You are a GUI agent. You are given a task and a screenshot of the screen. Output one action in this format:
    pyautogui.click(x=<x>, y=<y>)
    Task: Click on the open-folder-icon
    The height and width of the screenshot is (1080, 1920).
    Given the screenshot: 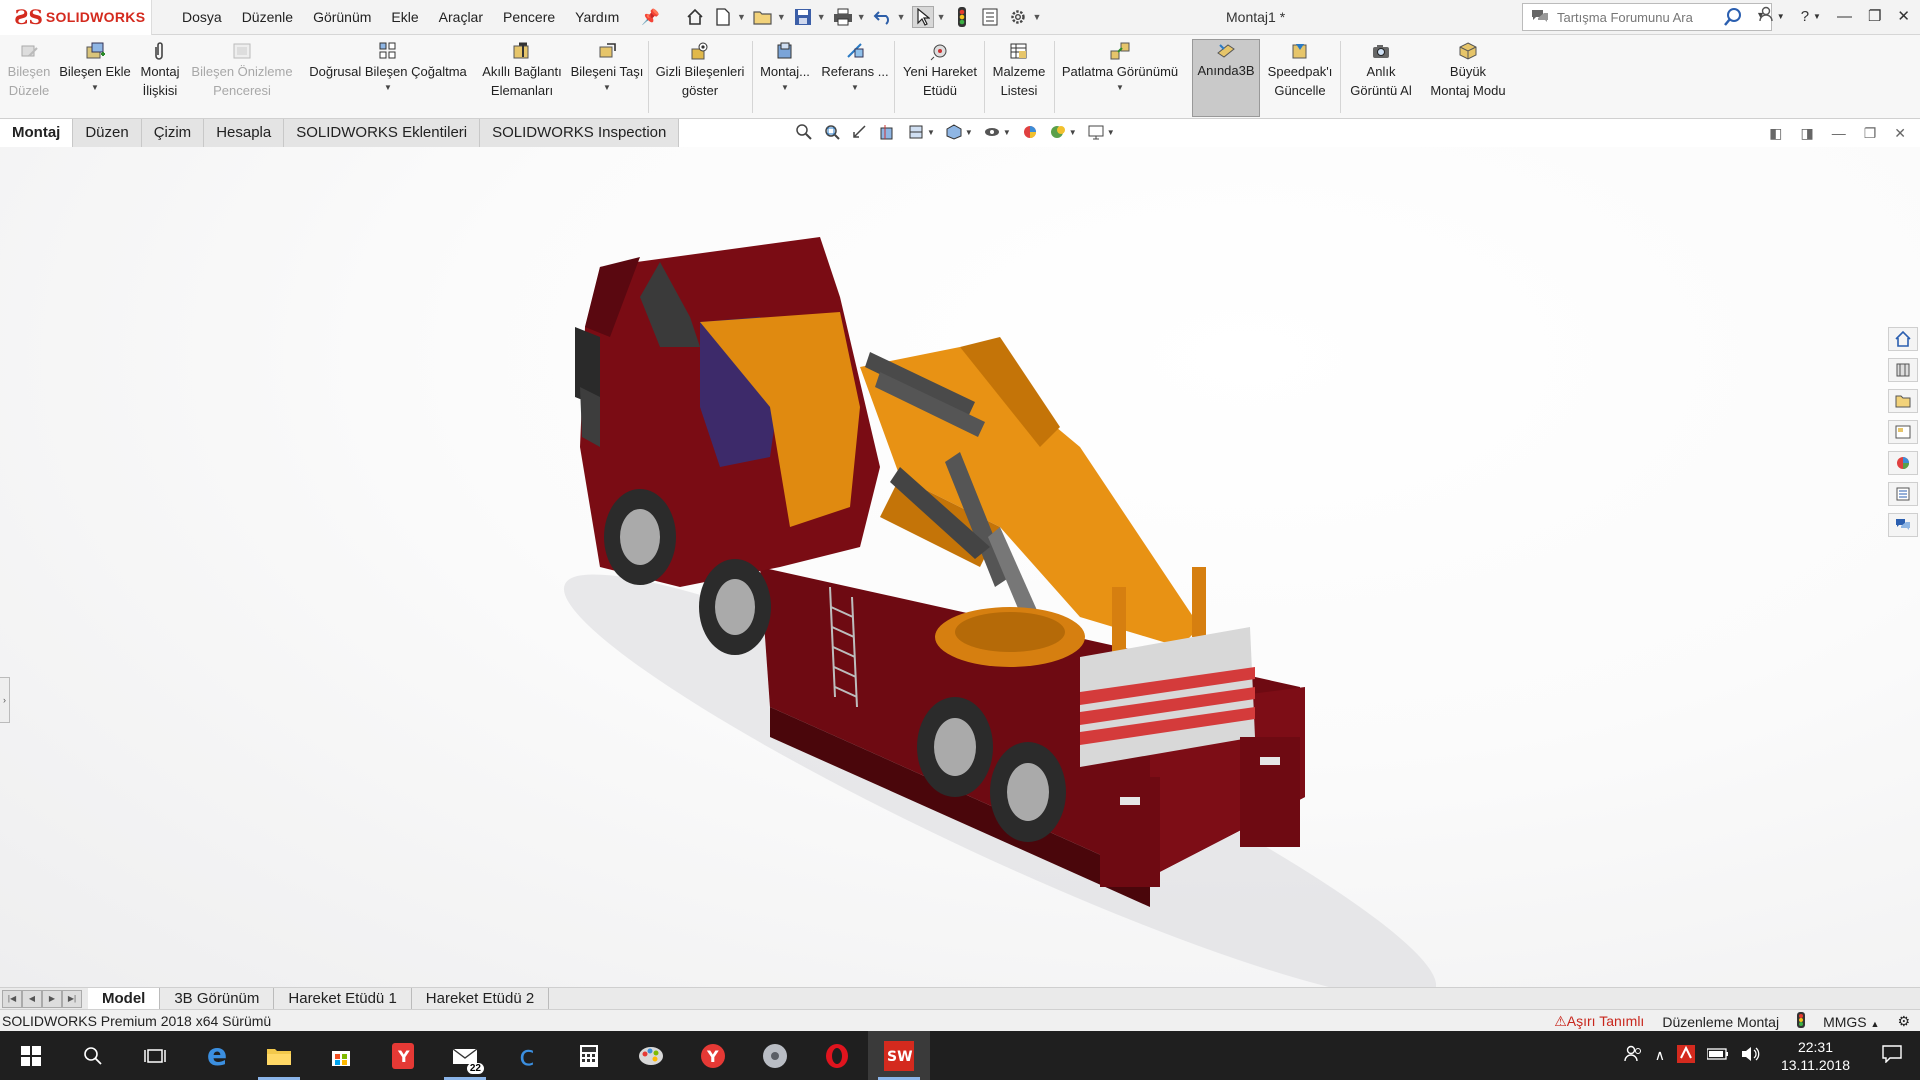 What is the action you would take?
    pyautogui.click(x=763, y=17)
    